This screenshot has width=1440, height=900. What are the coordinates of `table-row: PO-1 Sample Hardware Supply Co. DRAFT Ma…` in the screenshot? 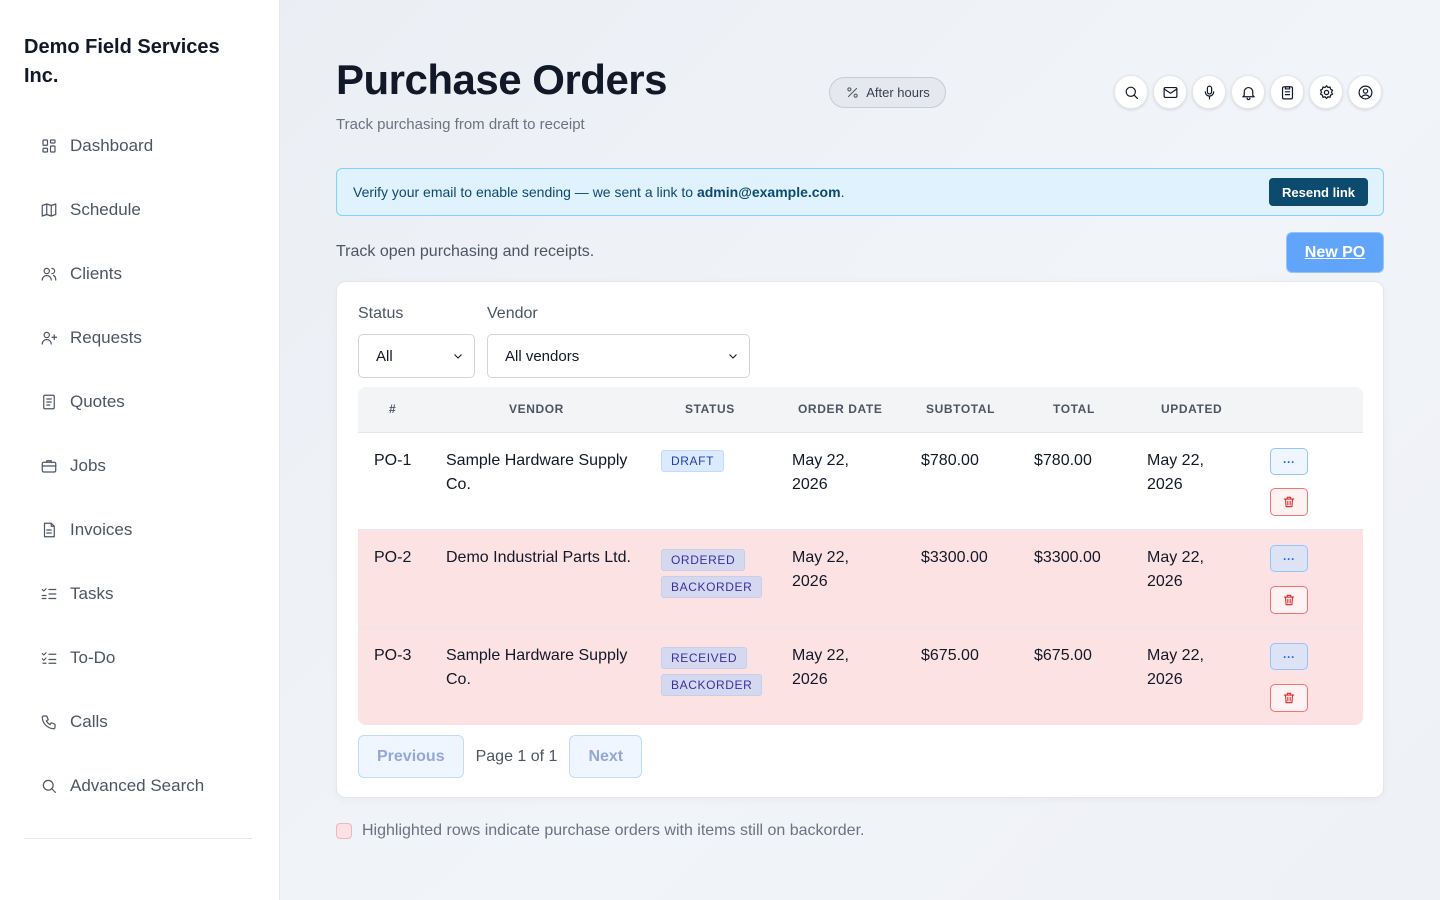 It's located at (860, 481).